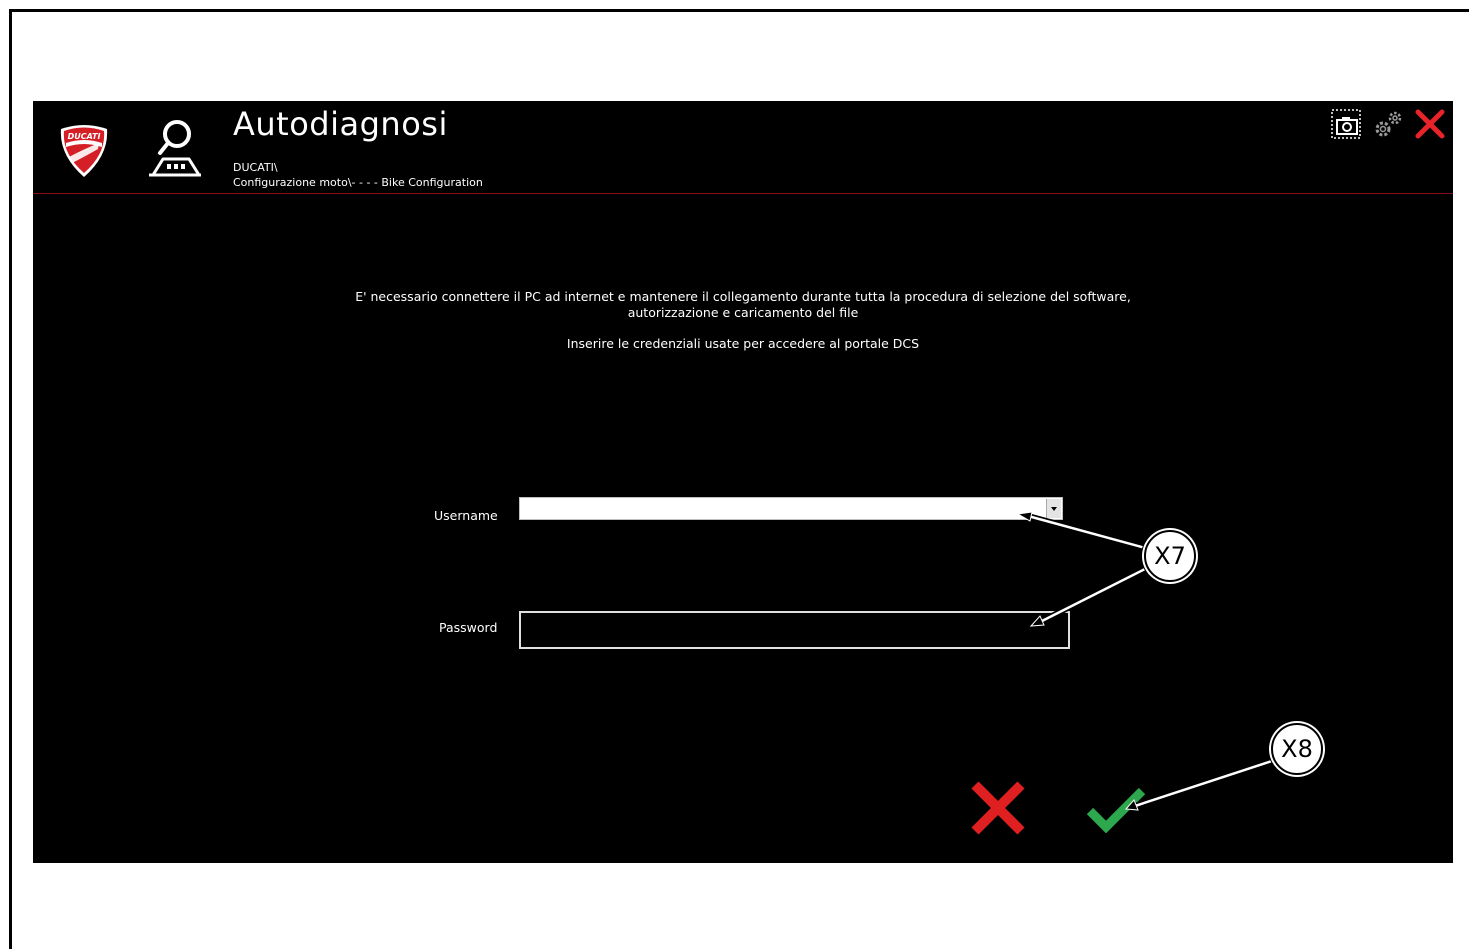 The image size is (1469, 949). Describe the element at coordinates (743, 312) in the screenshot. I see `connection-notice-line2: autorizzazione e caricamento del file` at that location.